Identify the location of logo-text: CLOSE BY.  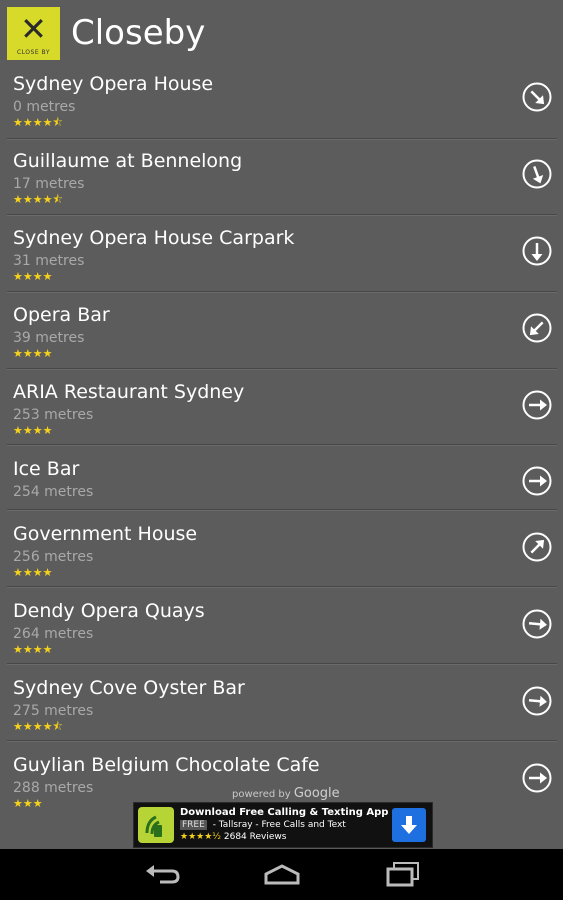
(33, 52).